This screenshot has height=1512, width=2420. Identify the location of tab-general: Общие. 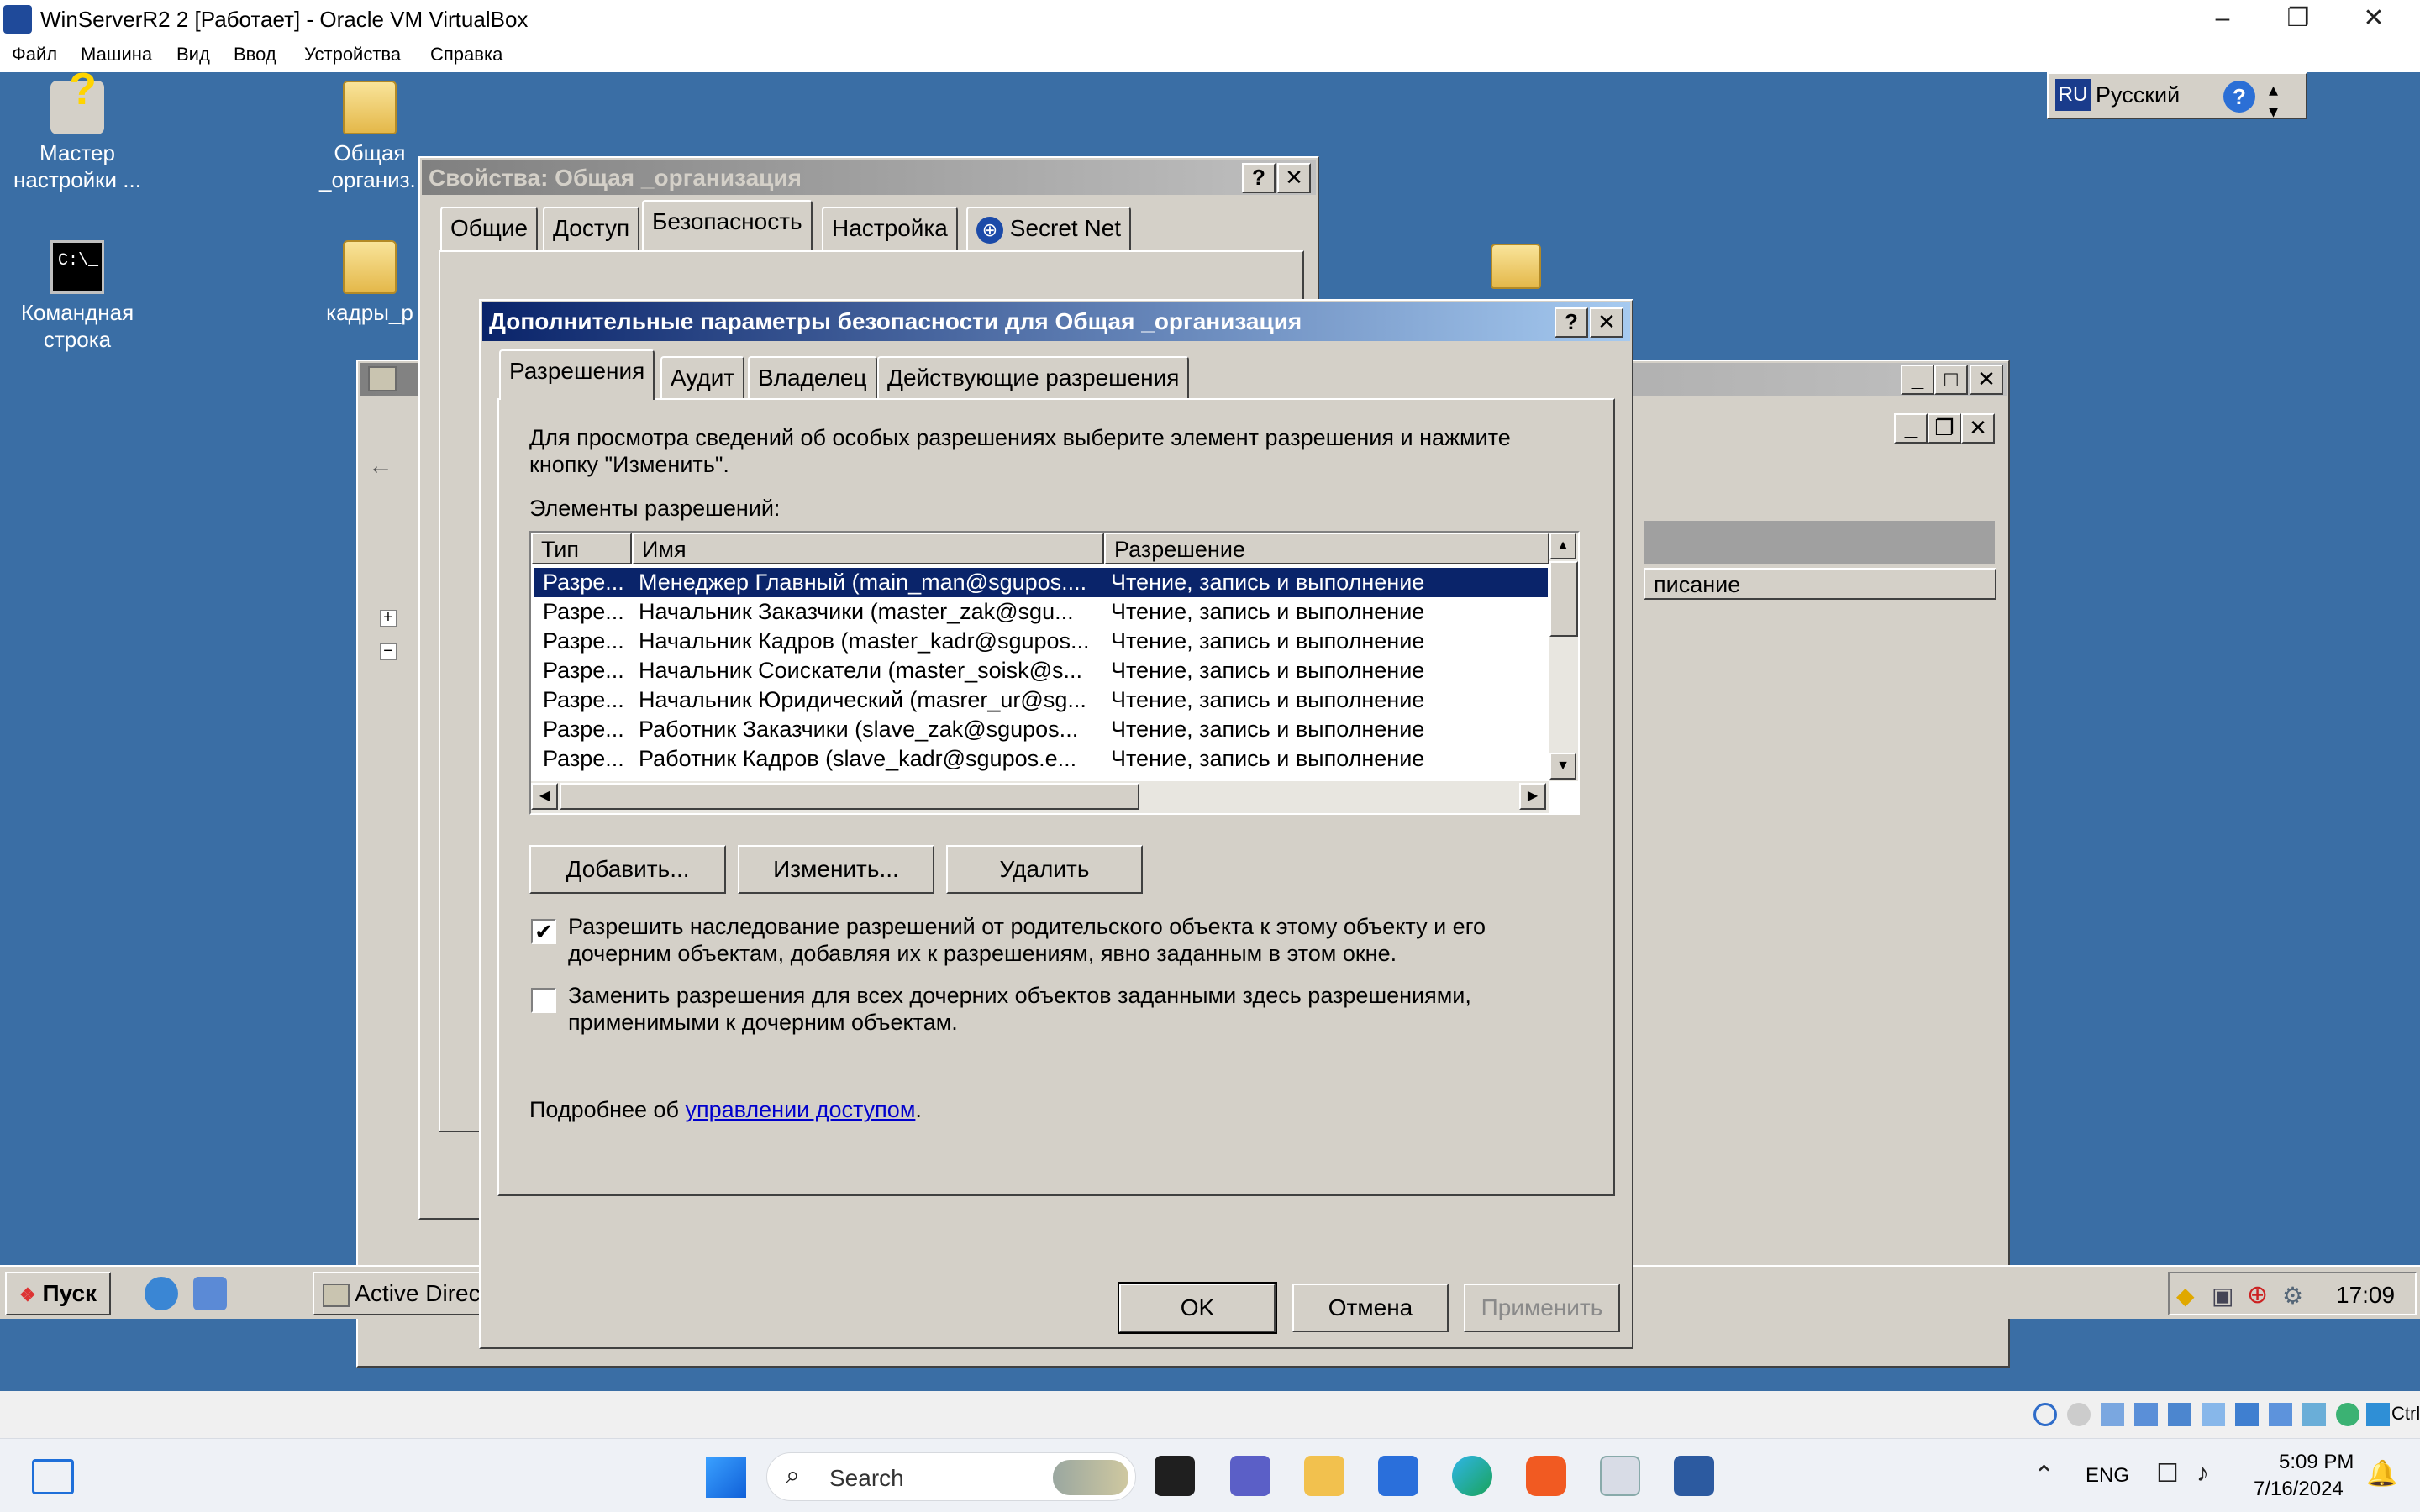
(490, 228).